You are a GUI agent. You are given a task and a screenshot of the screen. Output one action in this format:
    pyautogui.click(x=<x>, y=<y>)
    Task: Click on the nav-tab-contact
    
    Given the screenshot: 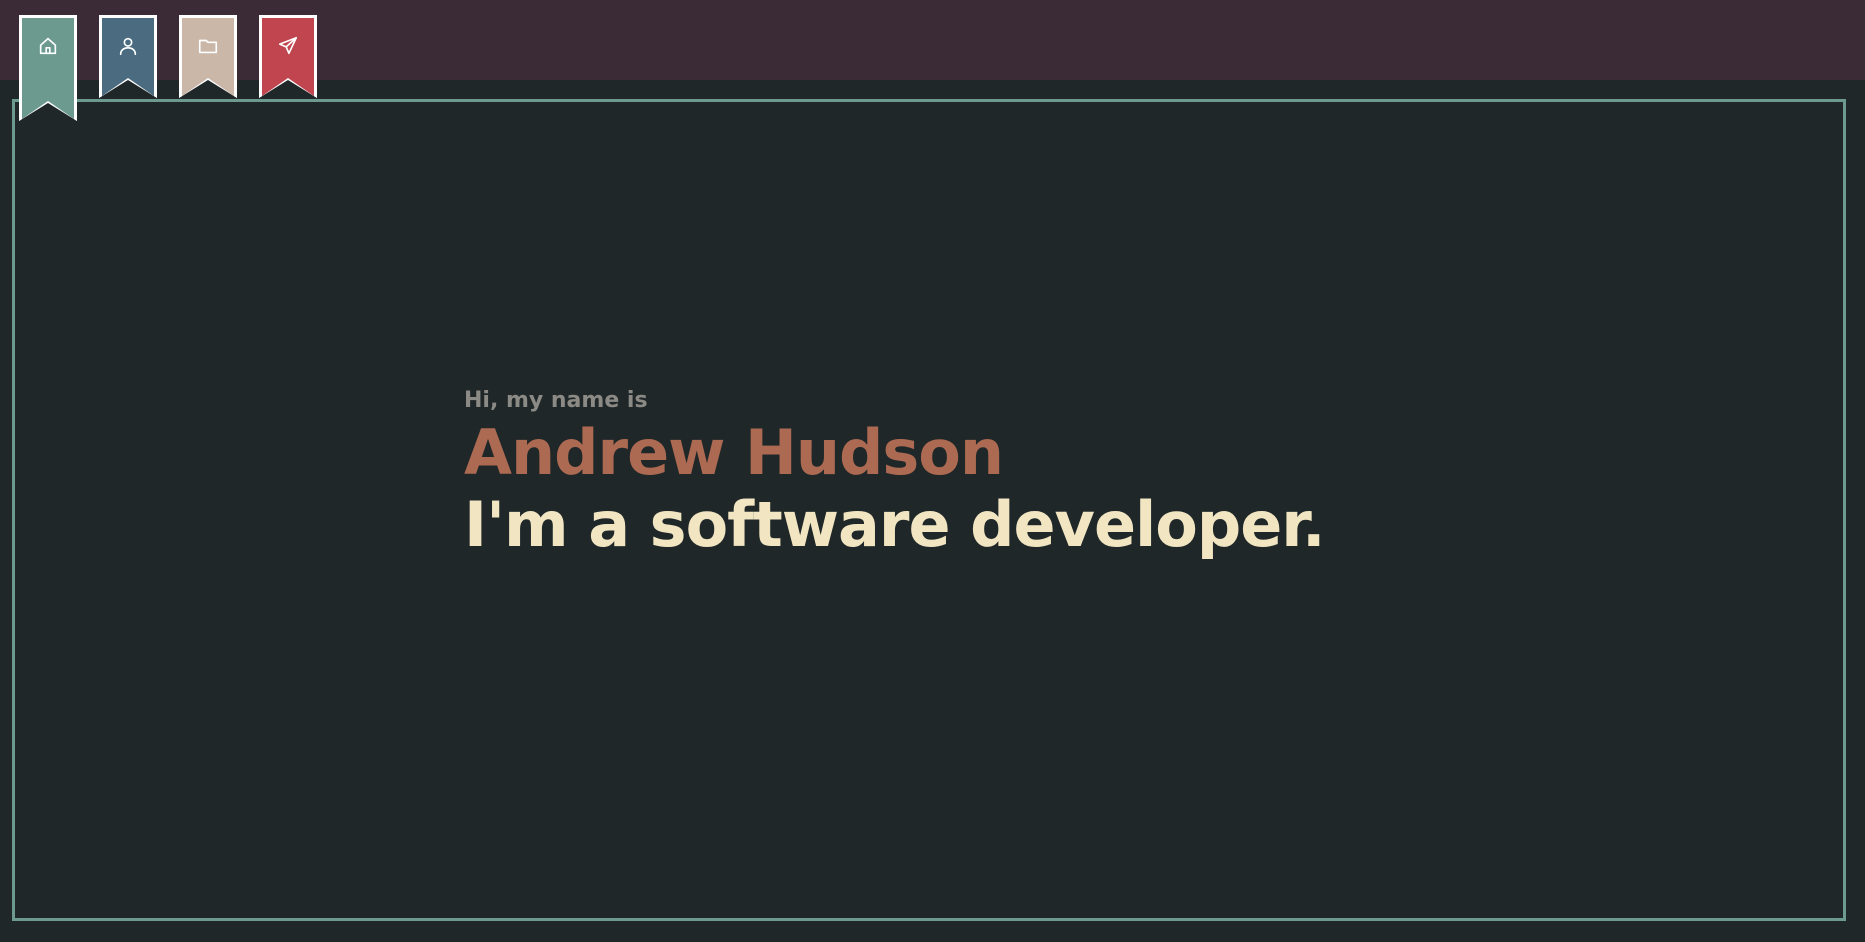 What is the action you would take?
    pyautogui.click(x=288, y=56)
    